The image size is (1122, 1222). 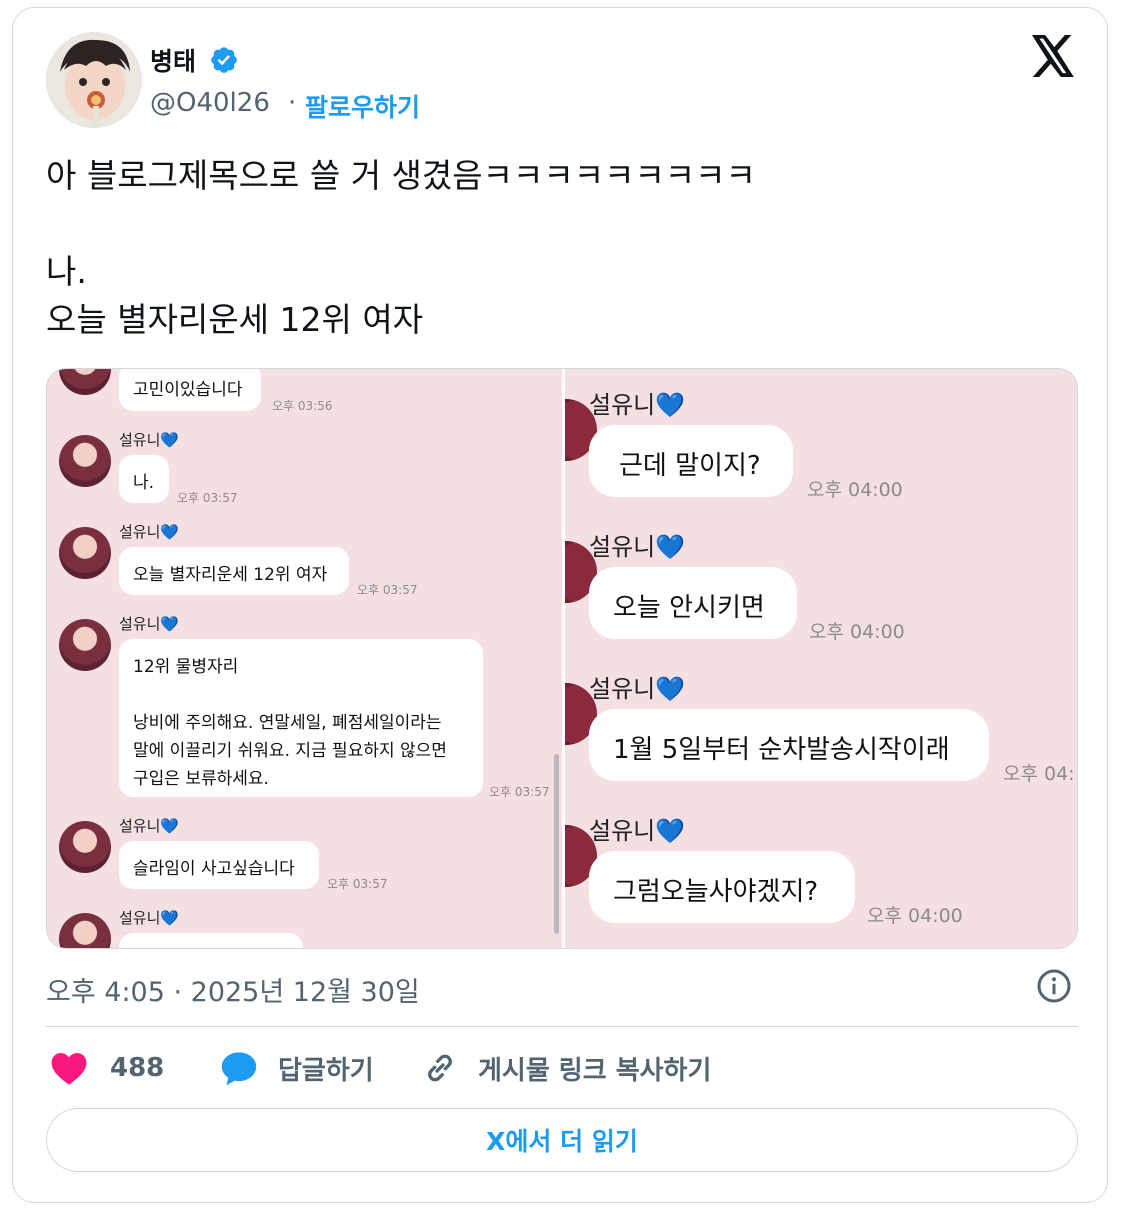 I want to click on chat-message-text: 1월 5일부터 순차발송시작이래, so click(x=781, y=750).